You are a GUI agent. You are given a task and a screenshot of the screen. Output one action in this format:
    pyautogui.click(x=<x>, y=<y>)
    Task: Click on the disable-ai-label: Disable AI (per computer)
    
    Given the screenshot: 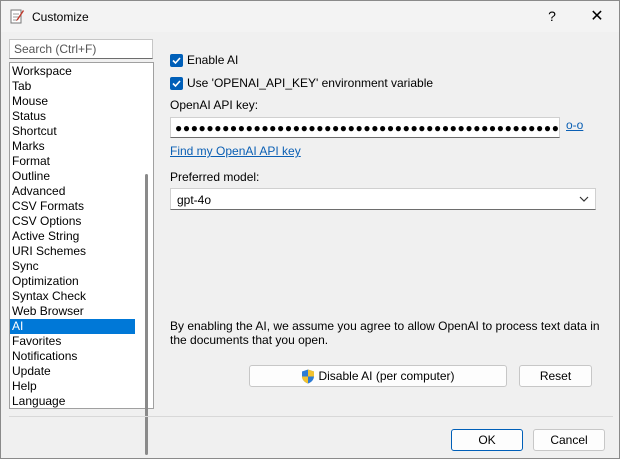 What is the action you would take?
    pyautogui.click(x=386, y=376)
    